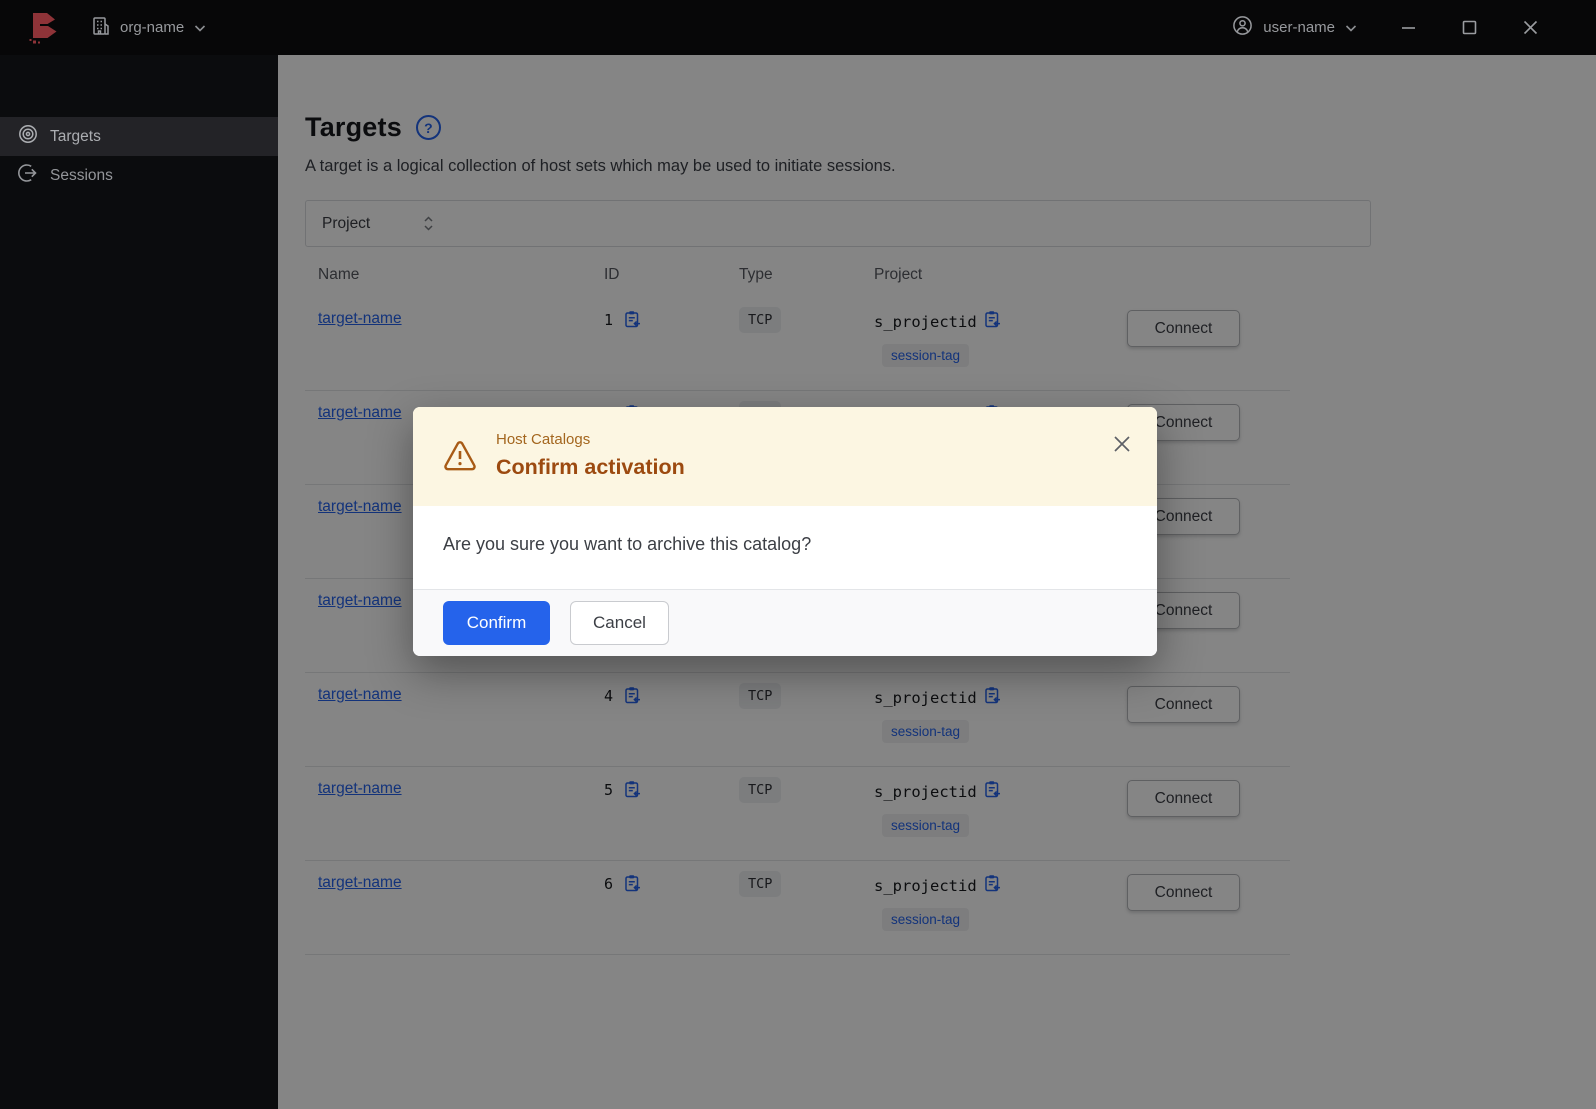 The image size is (1596, 1109). I want to click on titlebar: org-name user-name, so click(798, 27).